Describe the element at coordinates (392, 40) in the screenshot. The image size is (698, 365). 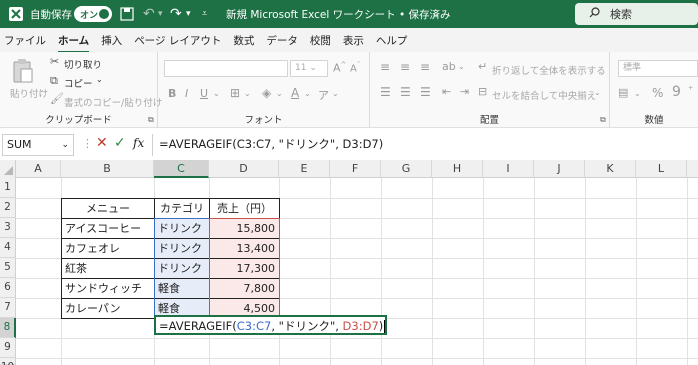
I see `tab-help: ヘルプ` at that location.